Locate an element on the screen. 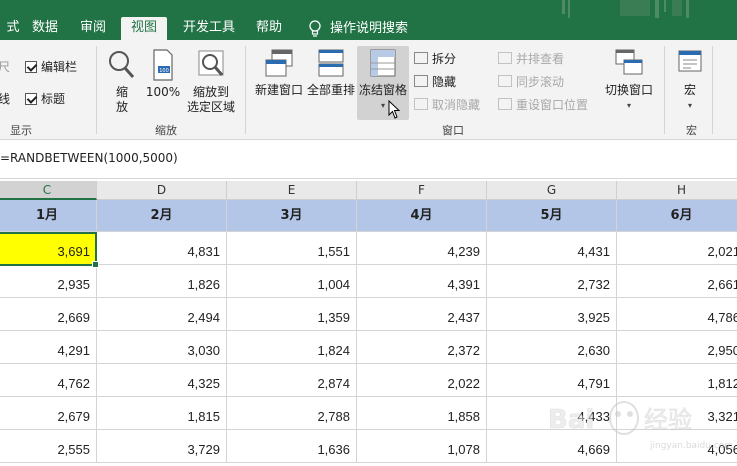 This screenshot has width=737, height=466. column-header-g: G is located at coordinates (552, 190).